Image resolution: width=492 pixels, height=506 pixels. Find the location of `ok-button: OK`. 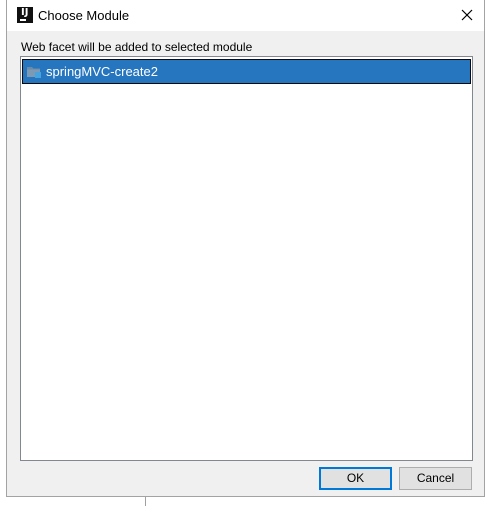

ok-button: OK is located at coordinates (355, 478).